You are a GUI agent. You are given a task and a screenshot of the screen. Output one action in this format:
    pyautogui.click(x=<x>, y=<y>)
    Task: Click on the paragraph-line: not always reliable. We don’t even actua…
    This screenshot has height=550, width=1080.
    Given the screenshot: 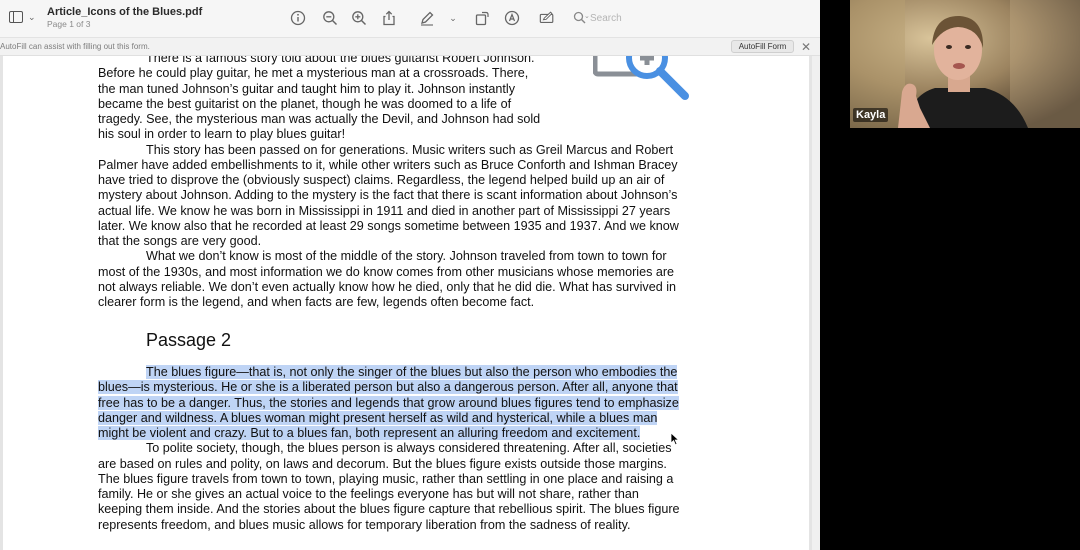 What is the action you would take?
    pyautogui.click(x=387, y=286)
    